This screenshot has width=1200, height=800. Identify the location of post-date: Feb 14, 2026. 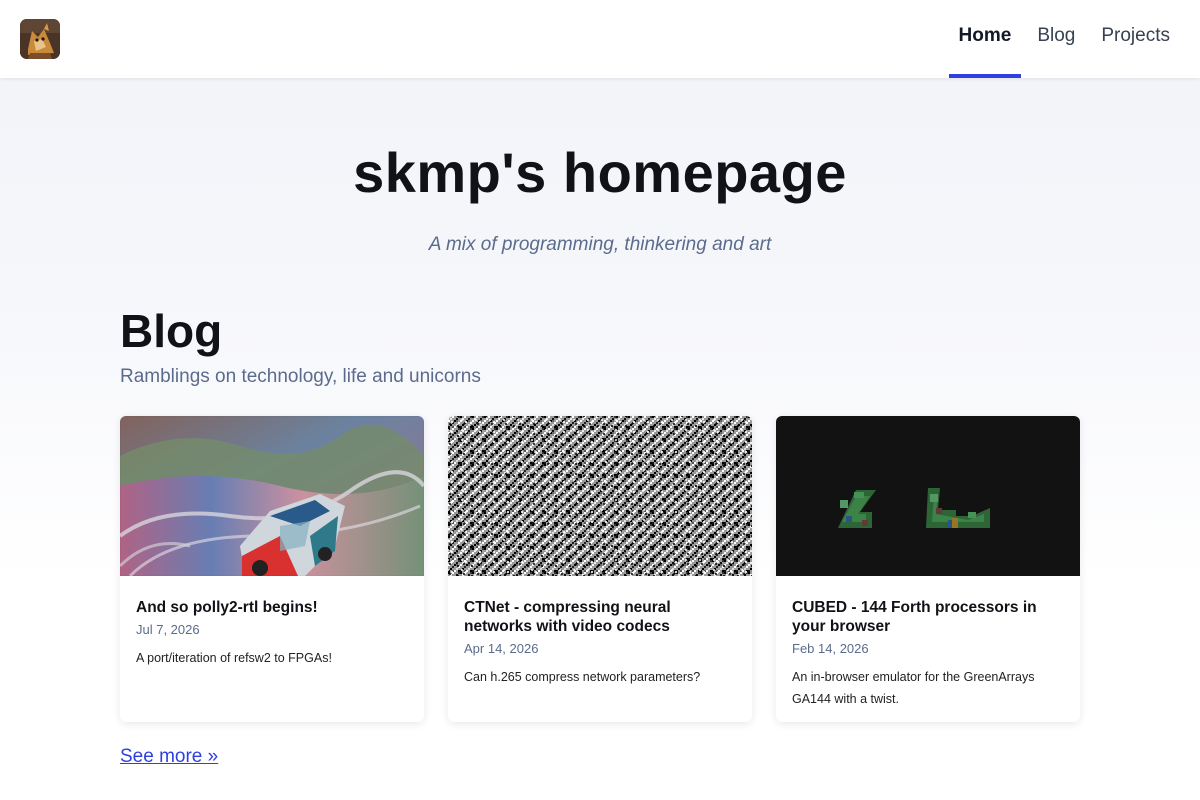
(830, 648).